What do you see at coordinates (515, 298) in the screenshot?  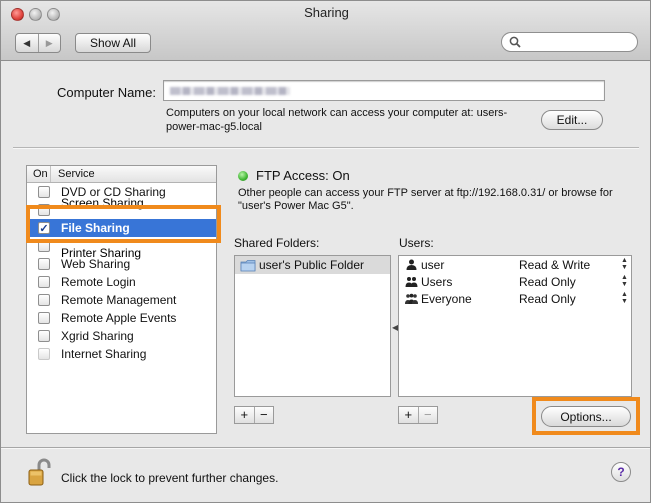 I see `user-row: Everyone Read Only ▲ ▼` at bounding box center [515, 298].